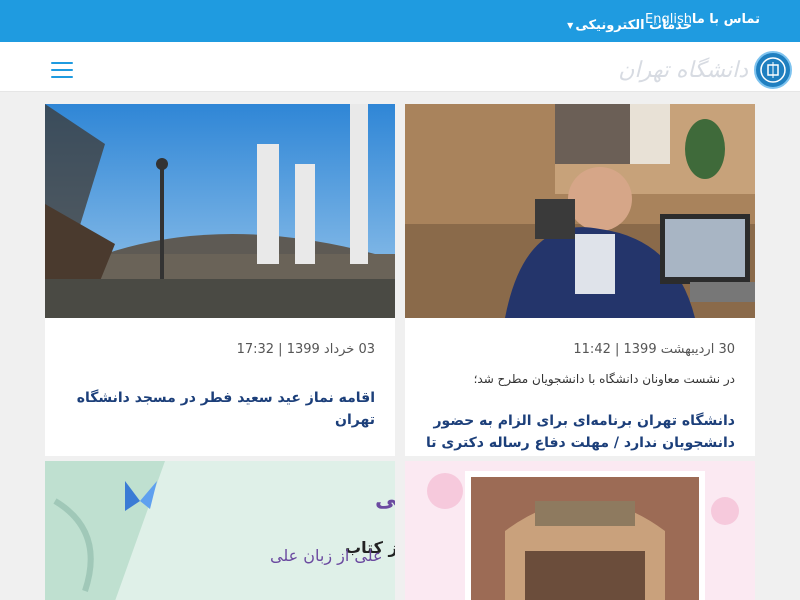 This screenshot has height=600, width=800. I want to click on news-card, so click(580, 530).